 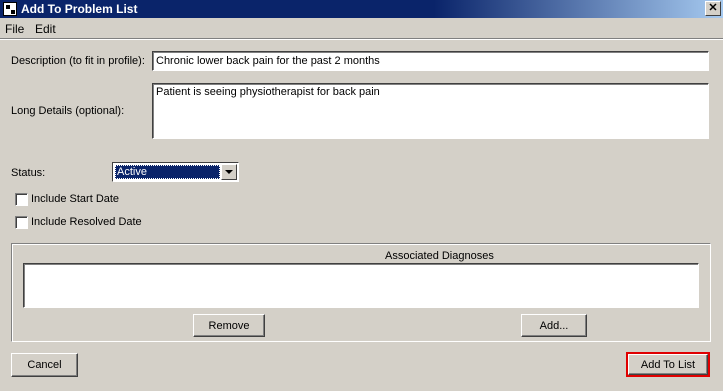 What do you see at coordinates (86, 222) in the screenshot?
I see `include-resolved-date-label: Include Resolved Date` at bounding box center [86, 222].